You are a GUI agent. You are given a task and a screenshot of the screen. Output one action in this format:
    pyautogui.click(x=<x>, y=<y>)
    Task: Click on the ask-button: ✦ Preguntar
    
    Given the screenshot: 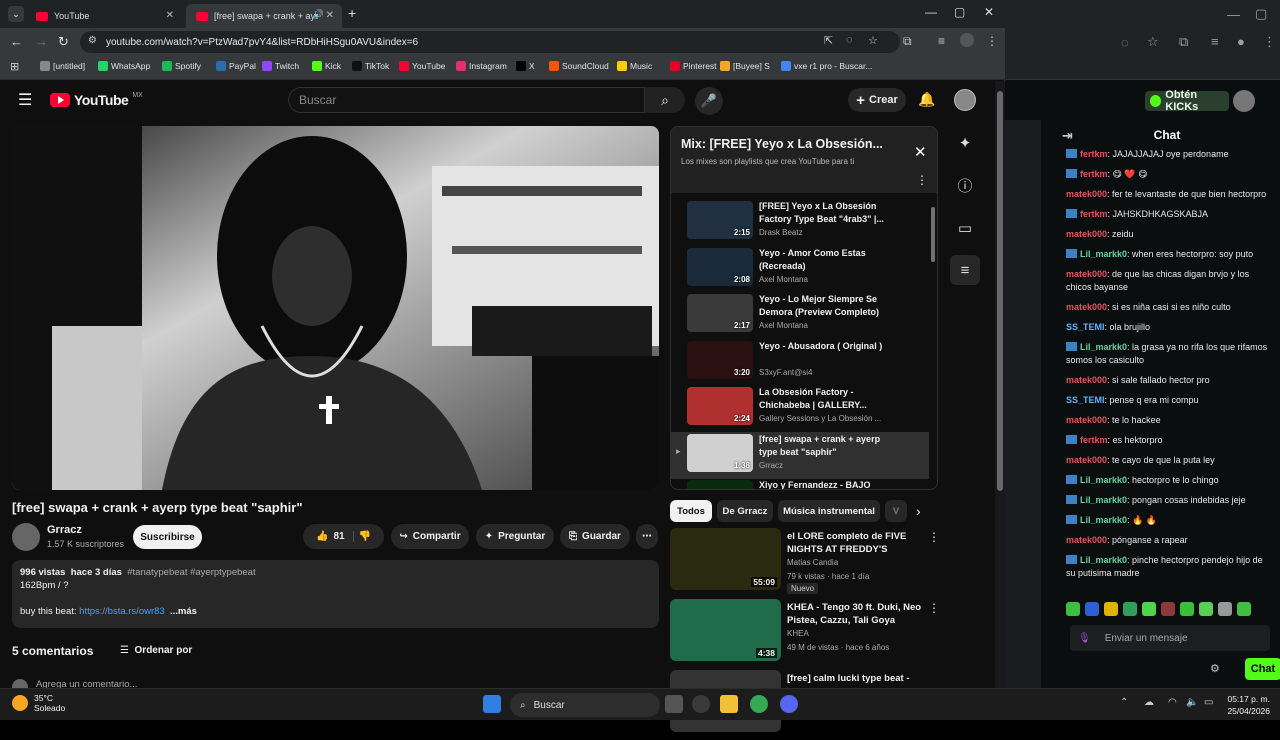 What is the action you would take?
    pyautogui.click(x=515, y=536)
    